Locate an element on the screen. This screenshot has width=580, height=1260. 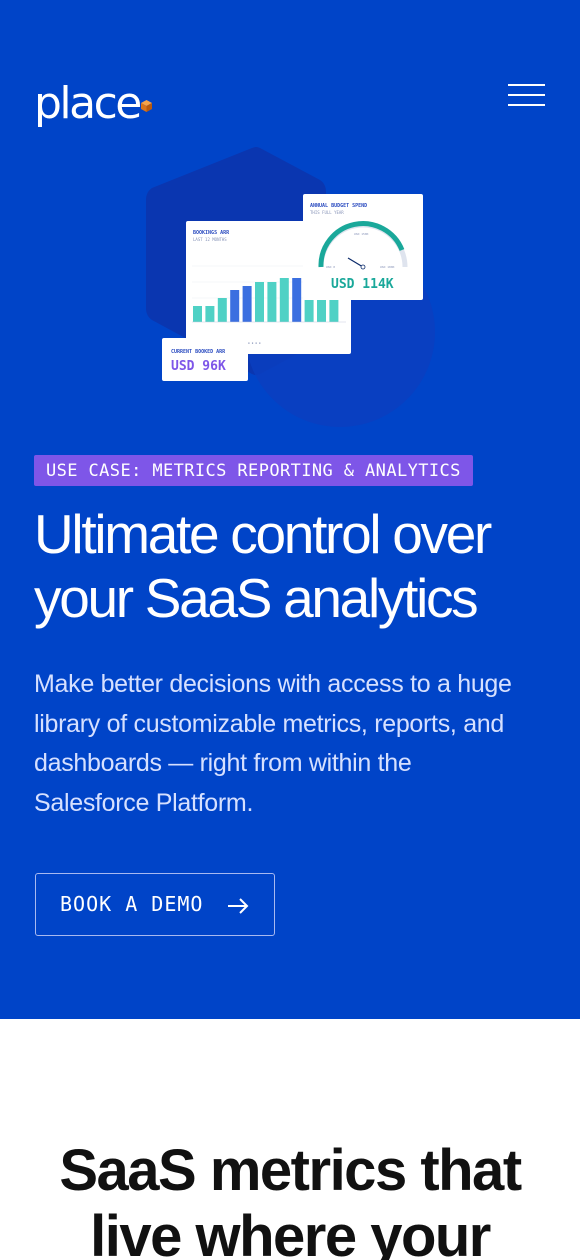
arr-card-title: CURRENT BOOKED ARR is located at coordinates (198, 352).